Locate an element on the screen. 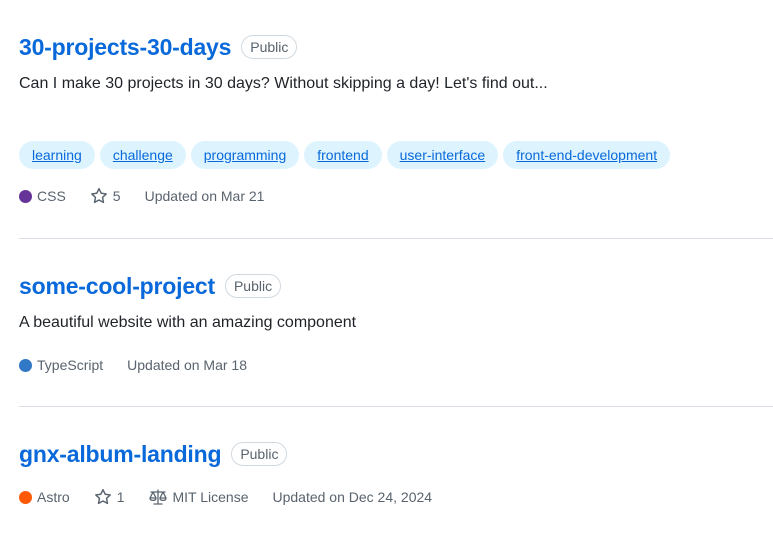  language-info: CSS is located at coordinates (42, 196).